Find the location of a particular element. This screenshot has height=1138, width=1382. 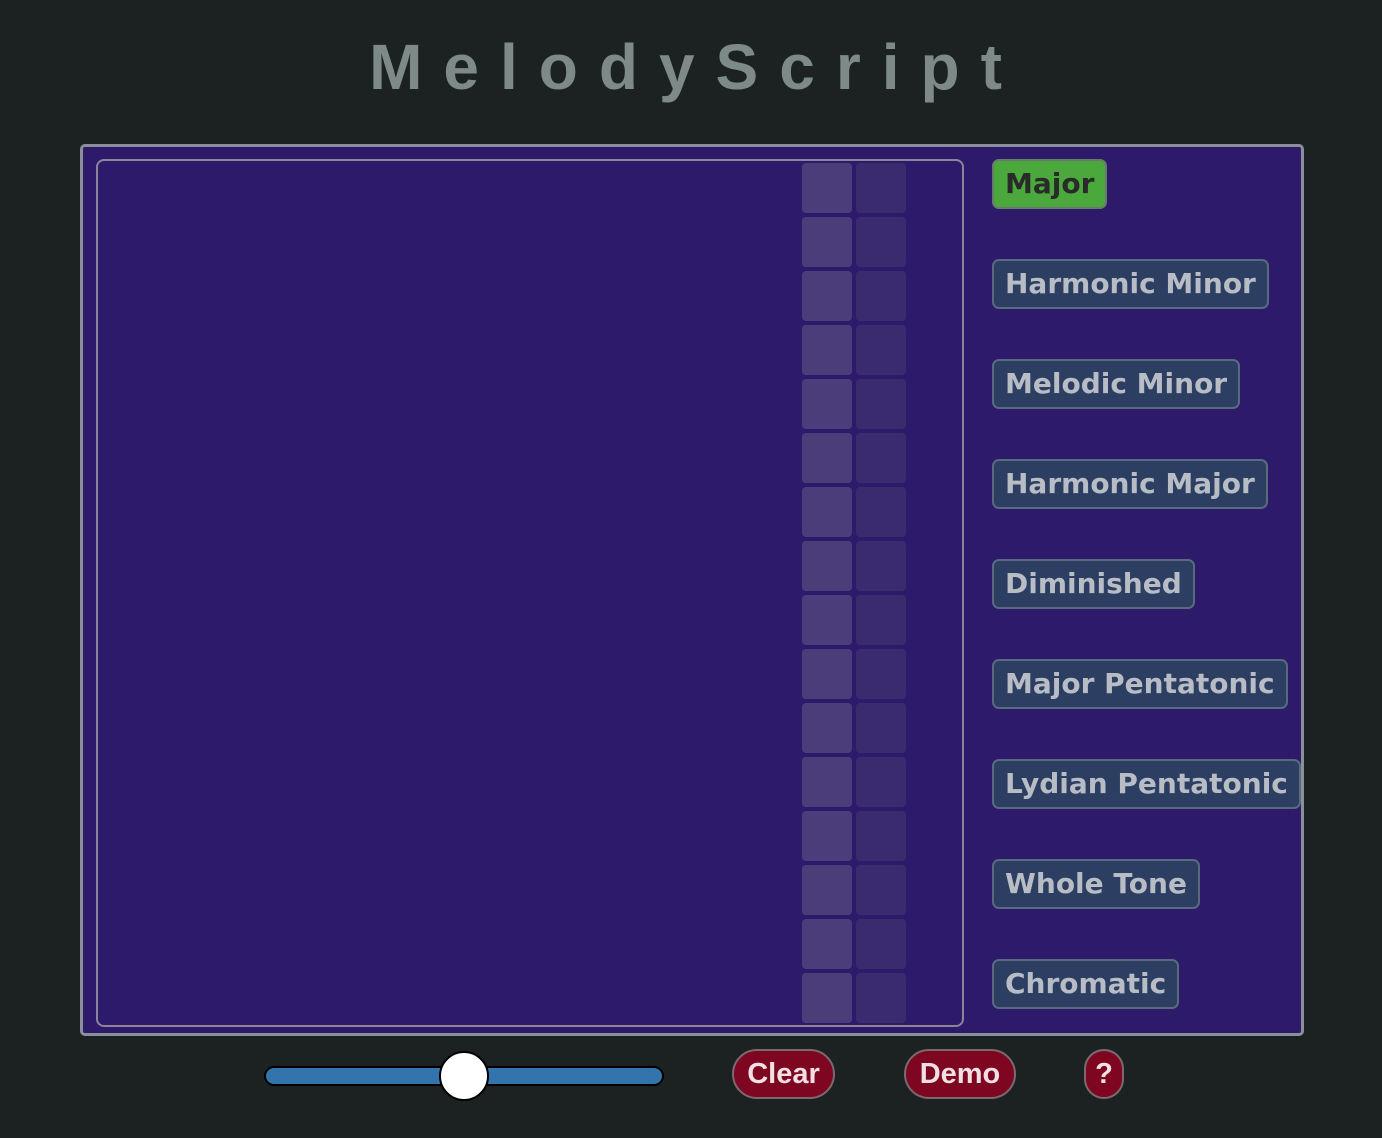

scale-button: Major Pentatonic is located at coordinates (1140, 684).